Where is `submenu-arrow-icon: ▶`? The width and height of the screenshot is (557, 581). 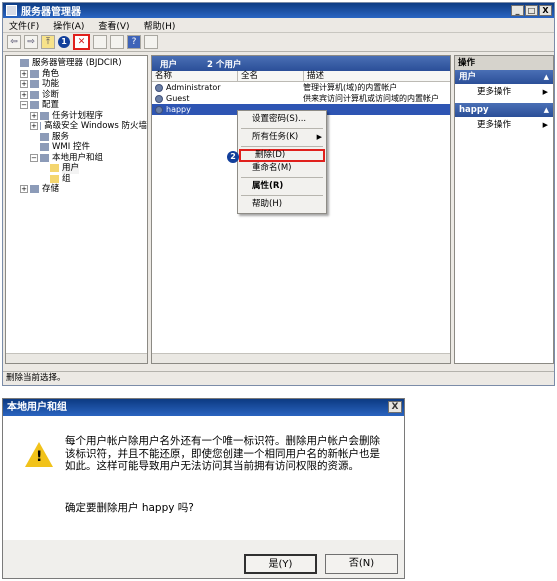
submenu-arrow-icon: ▶ is located at coordinates (319, 137).